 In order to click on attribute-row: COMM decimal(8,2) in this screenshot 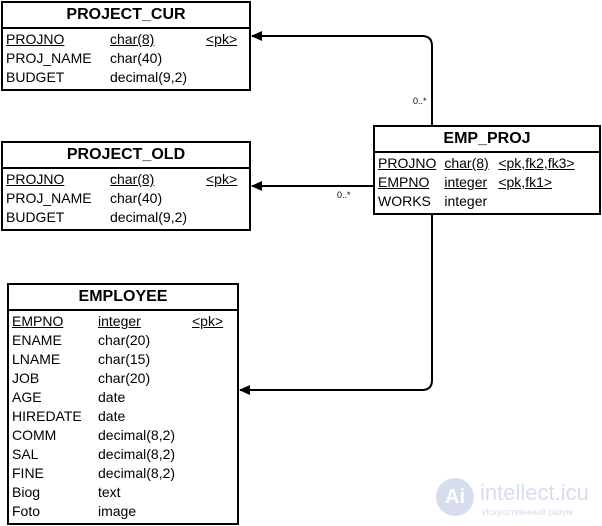, I will do `click(121, 435)`.